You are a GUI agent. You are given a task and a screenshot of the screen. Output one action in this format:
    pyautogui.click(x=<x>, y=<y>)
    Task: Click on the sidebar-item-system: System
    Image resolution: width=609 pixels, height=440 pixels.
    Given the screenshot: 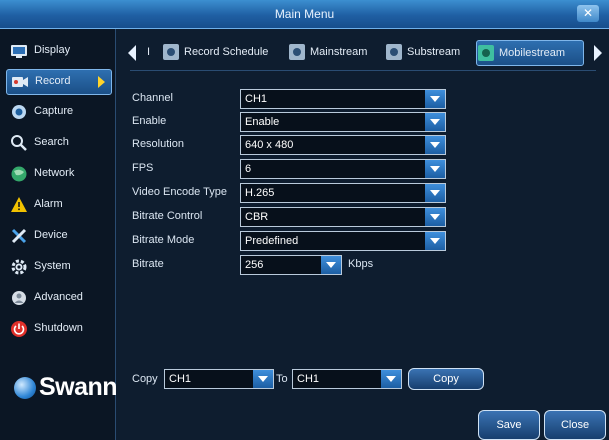 What is the action you would take?
    pyautogui.click(x=58, y=267)
    